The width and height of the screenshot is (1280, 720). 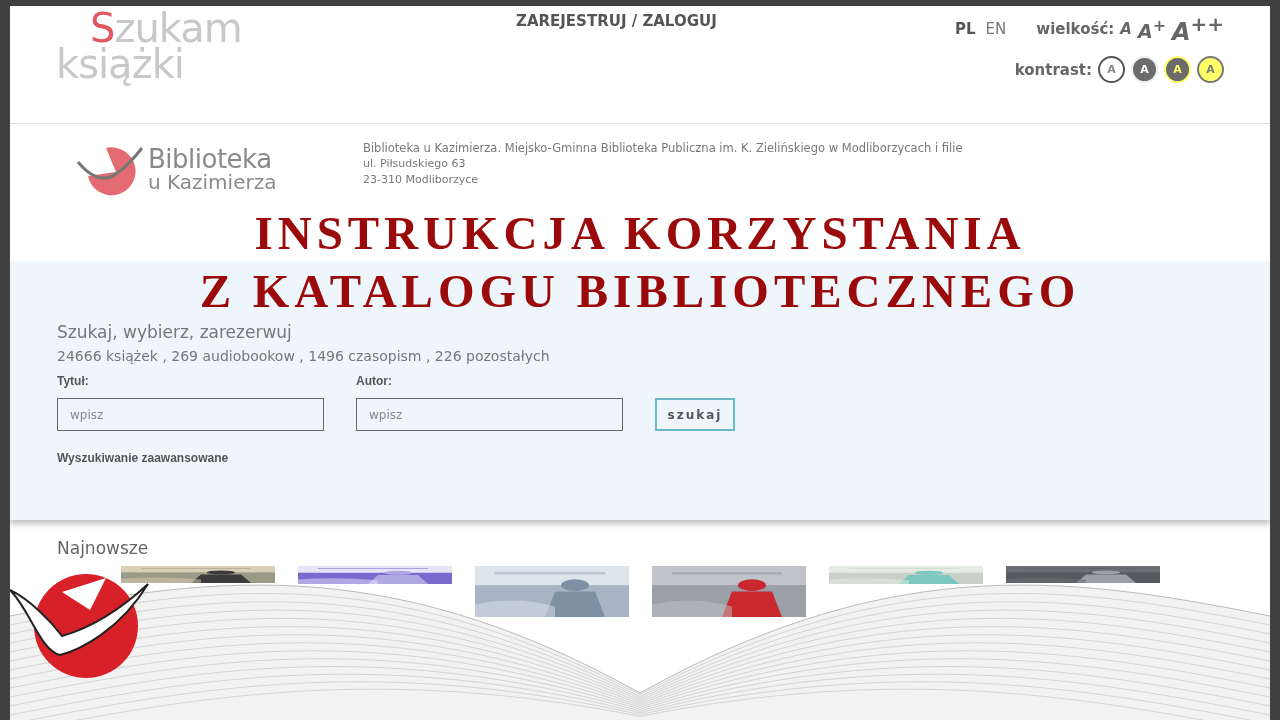 What do you see at coordinates (374, 381) in the screenshot?
I see `field-label: Autor:` at bounding box center [374, 381].